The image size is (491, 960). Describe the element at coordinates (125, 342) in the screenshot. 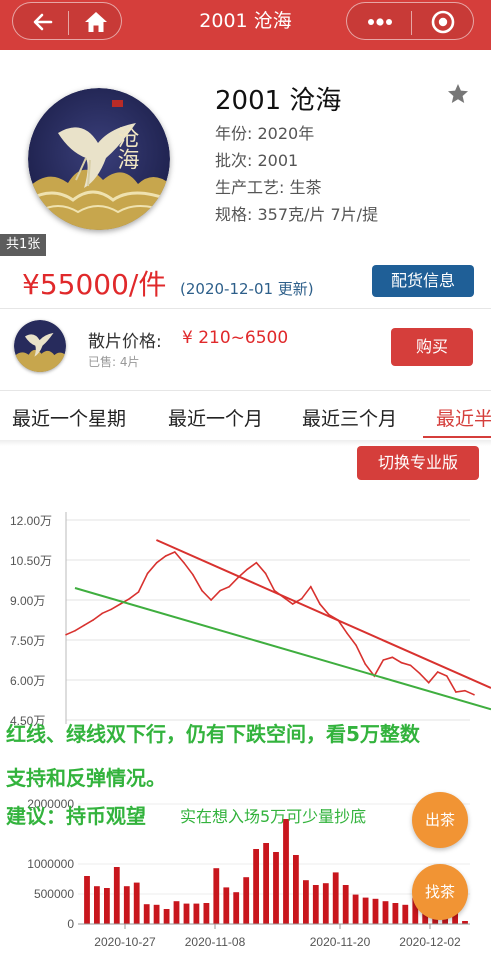

I see `loose-price-label: 散片价格:` at that location.